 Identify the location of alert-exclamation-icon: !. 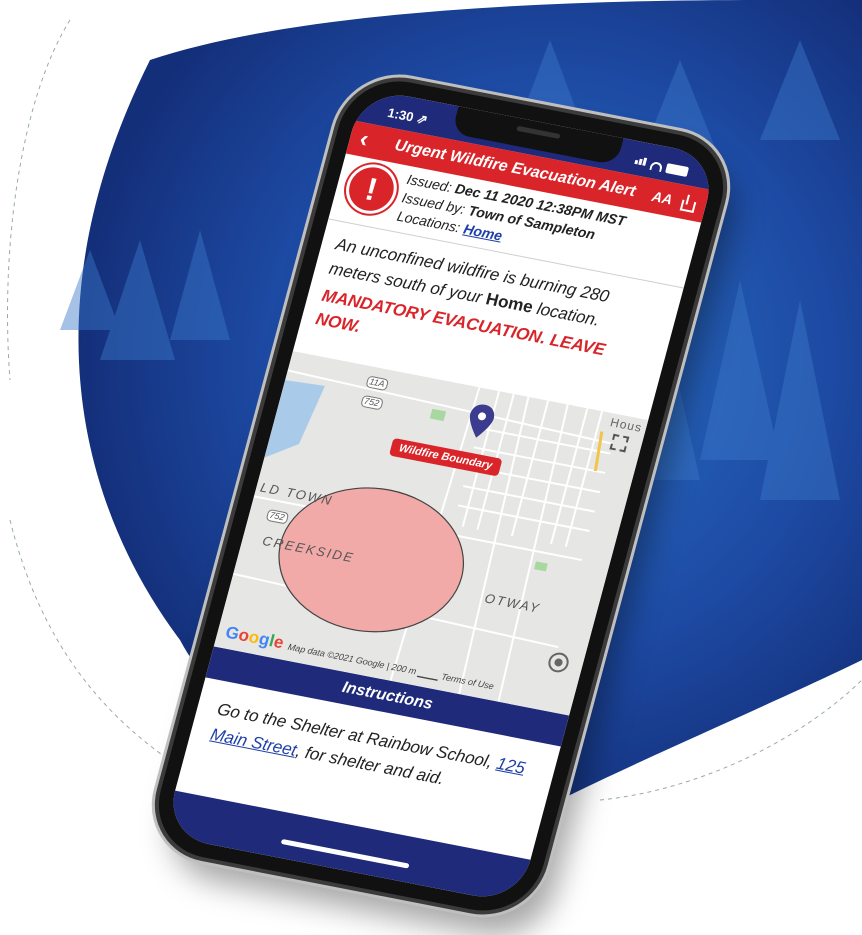
(371, 189).